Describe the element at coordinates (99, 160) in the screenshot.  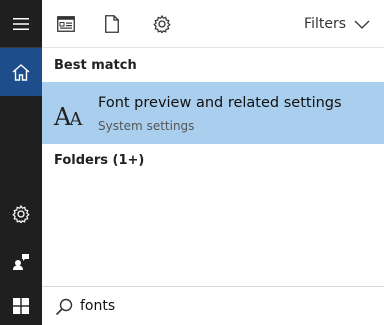
I see `folders-header: Folders (1+)` at that location.